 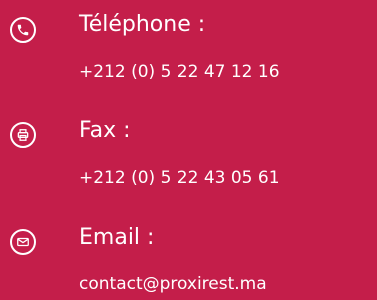 I want to click on email-label: Email :, so click(x=117, y=237).